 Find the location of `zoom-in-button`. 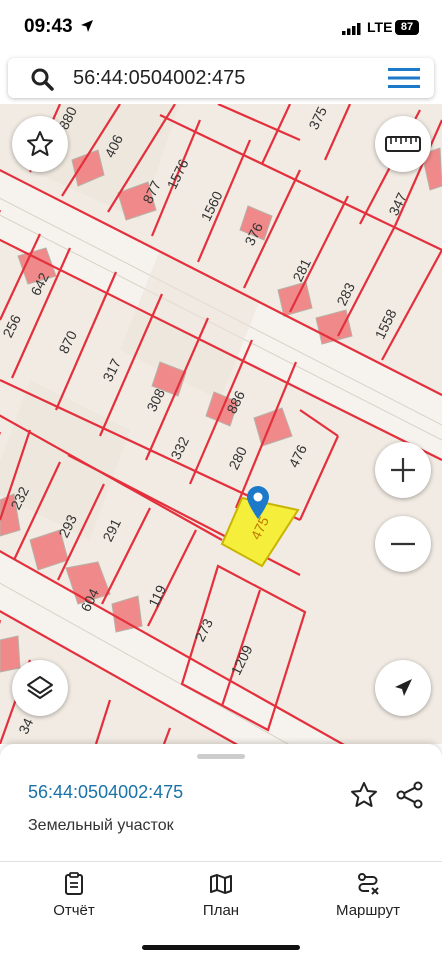

zoom-in-button is located at coordinates (403, 470).